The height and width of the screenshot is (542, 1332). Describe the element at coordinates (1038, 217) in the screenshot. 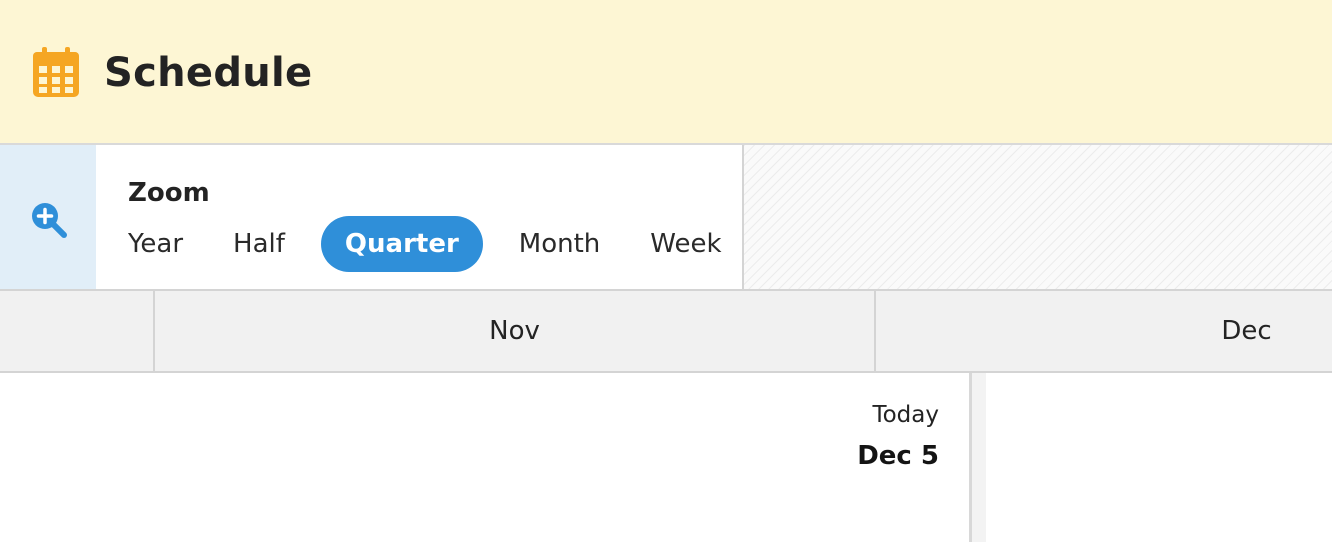

I see `toolbar-hatched-area` at that location.